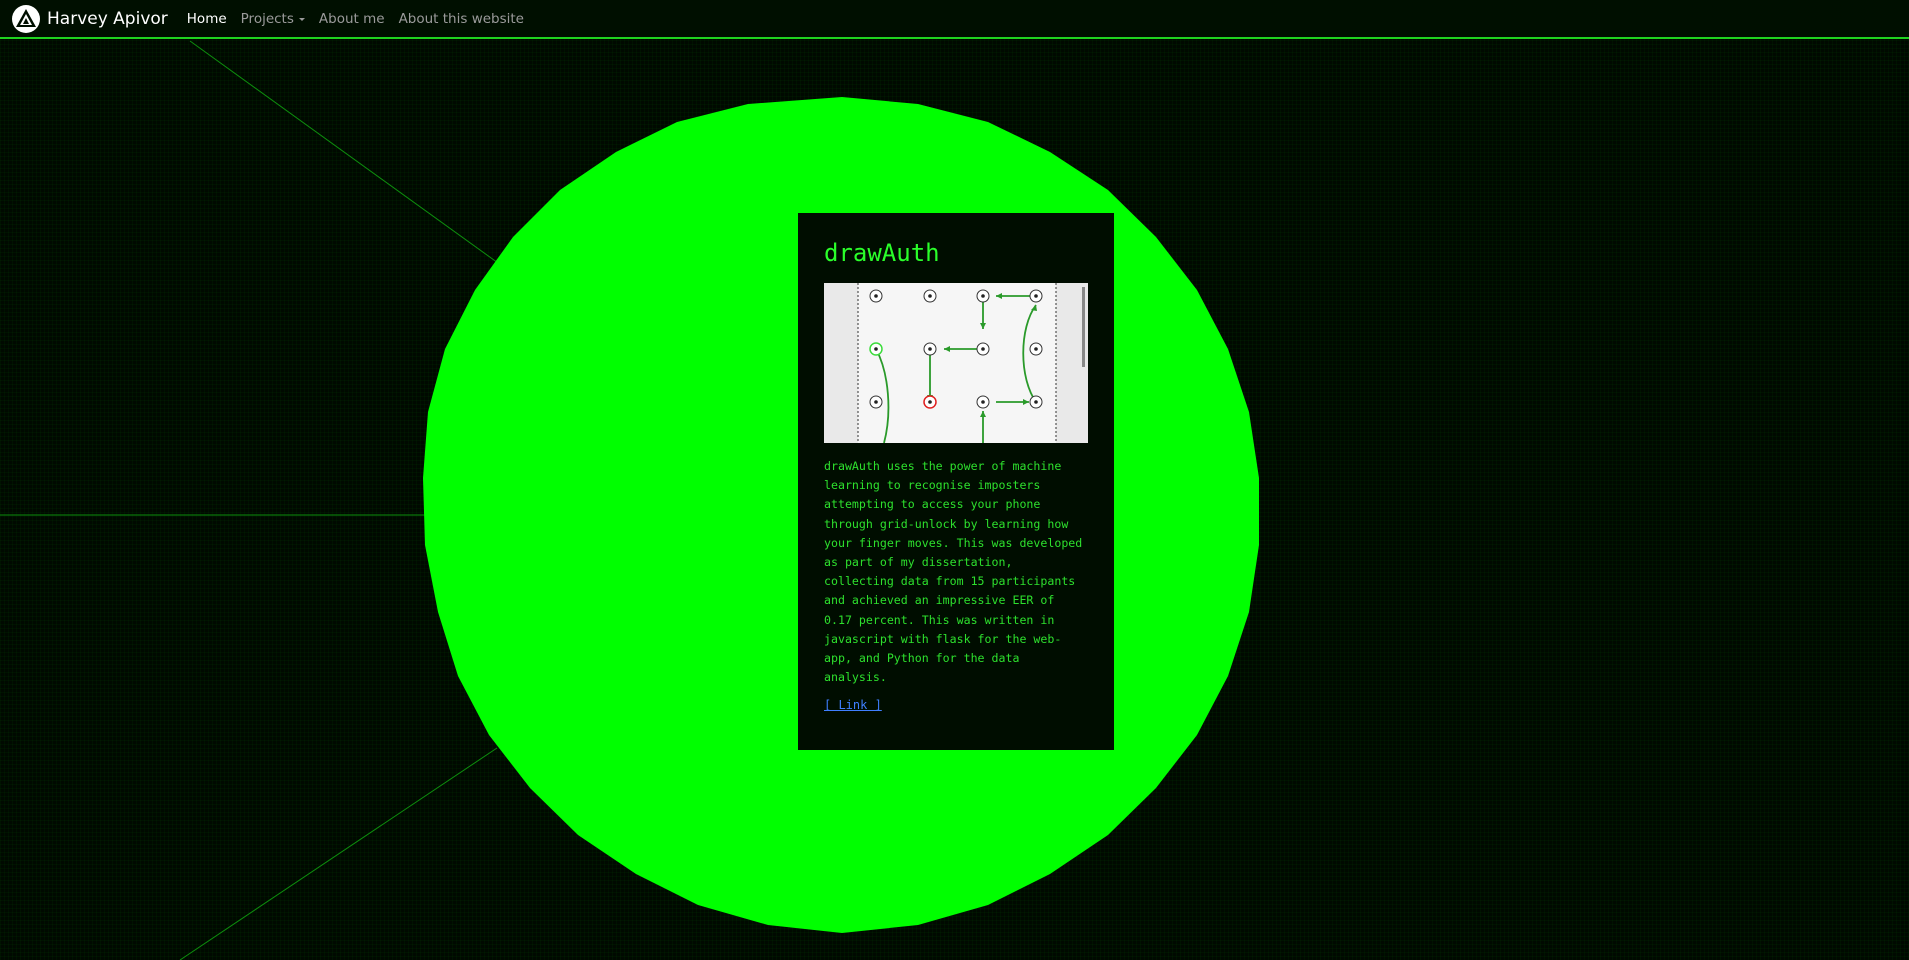 This screenshot has width=1909, height=960. Describe the element at coordinates (26, 19) in the screenshot. I see `triangle-logo-icon` at that location.